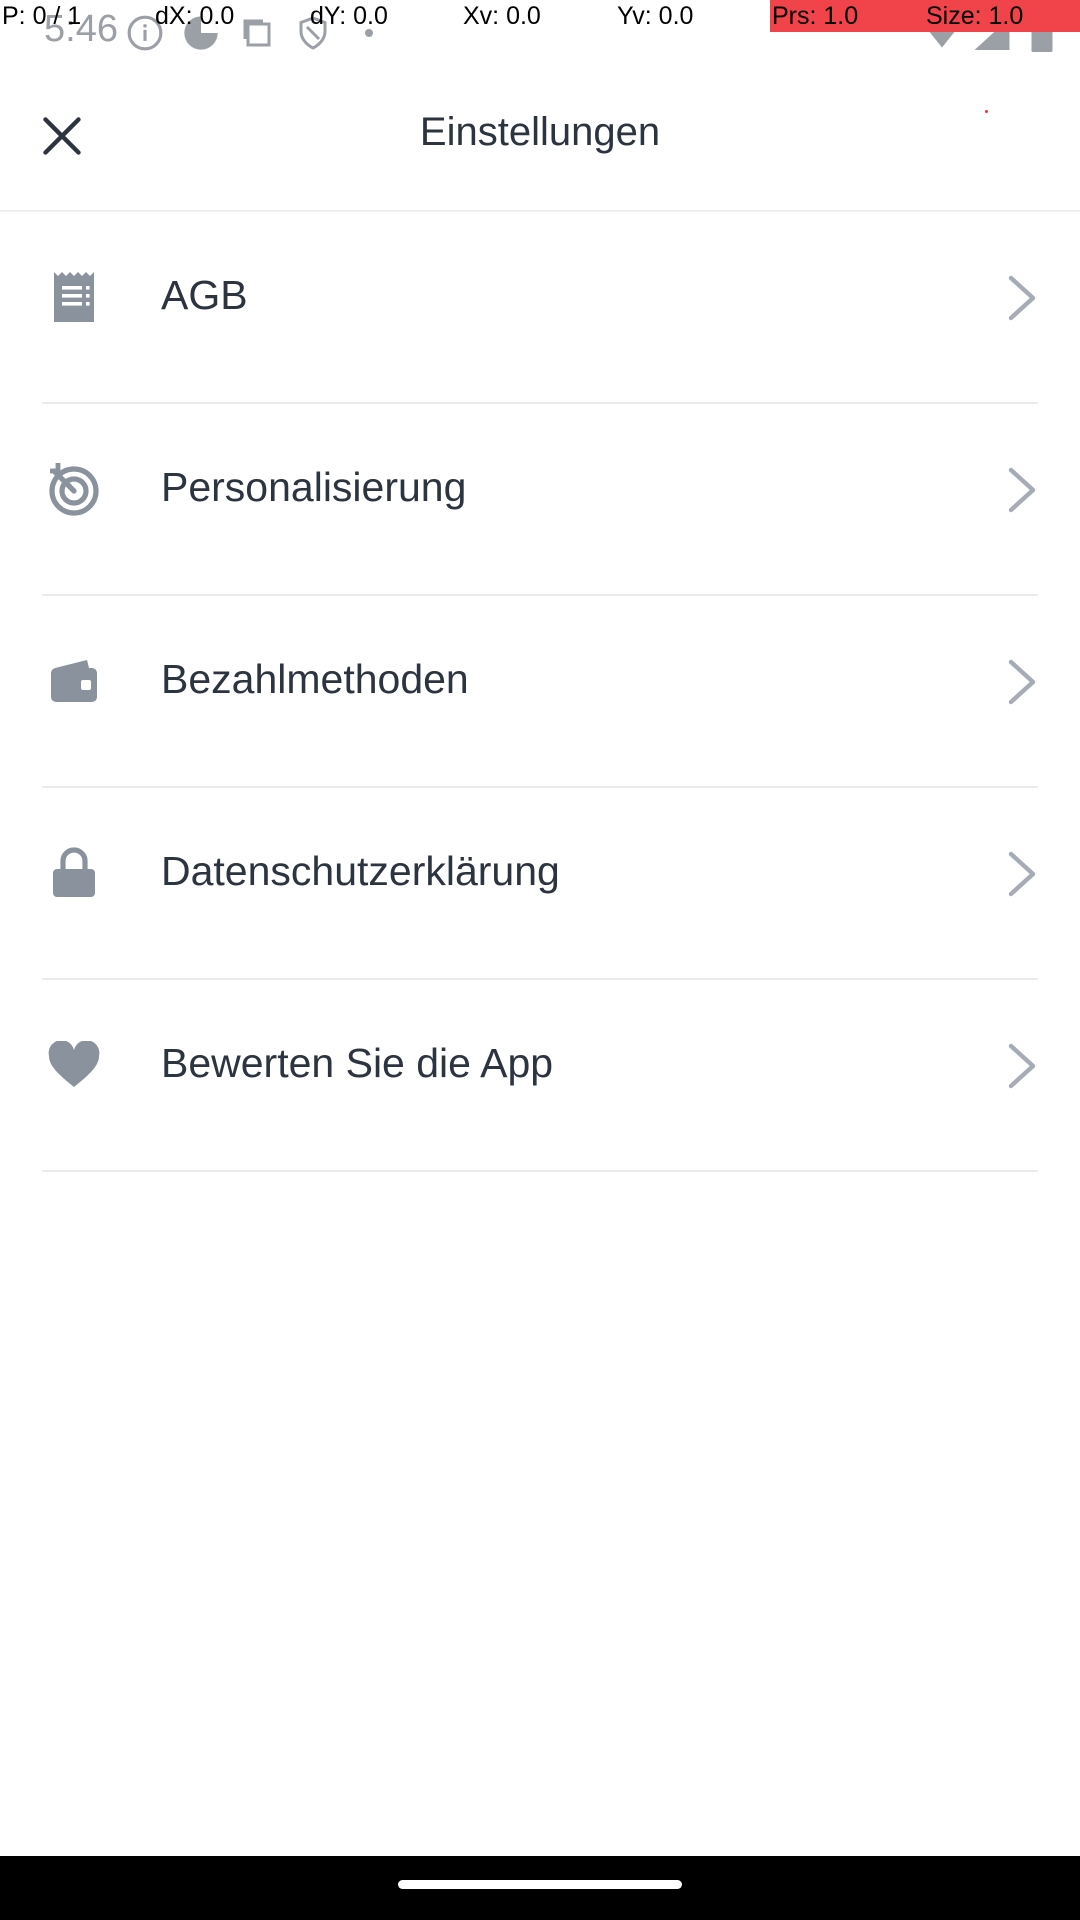  I want to click on indicator-dot, so click(986, 111).